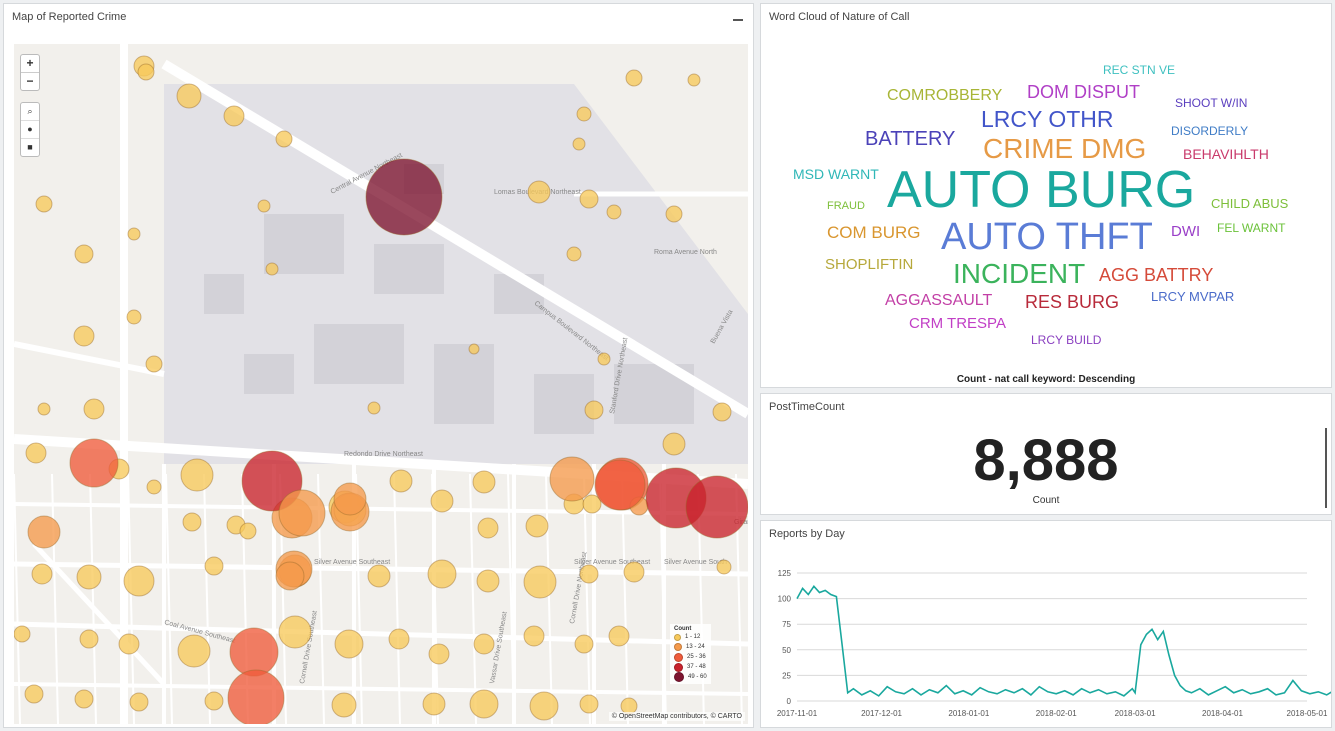 The image size is (1335, 731). What do you see at coordinates (1072, 302) in the screenshot?
I see `word-cloud-term: RES BURG` at bounding box center [1072, 302].